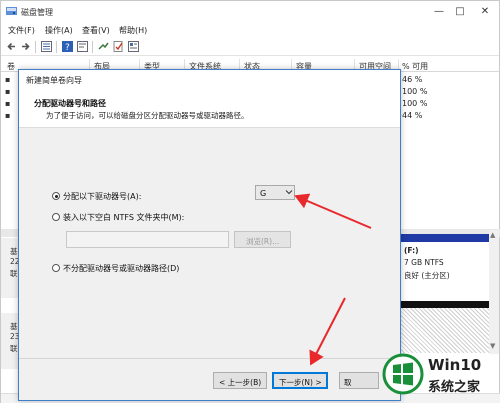 The width and height of the screenshot is (500, 403). I want to click on f-volume-panel: (F:) 7 GB NTFS 良好 (主分区), so click(445, 267).